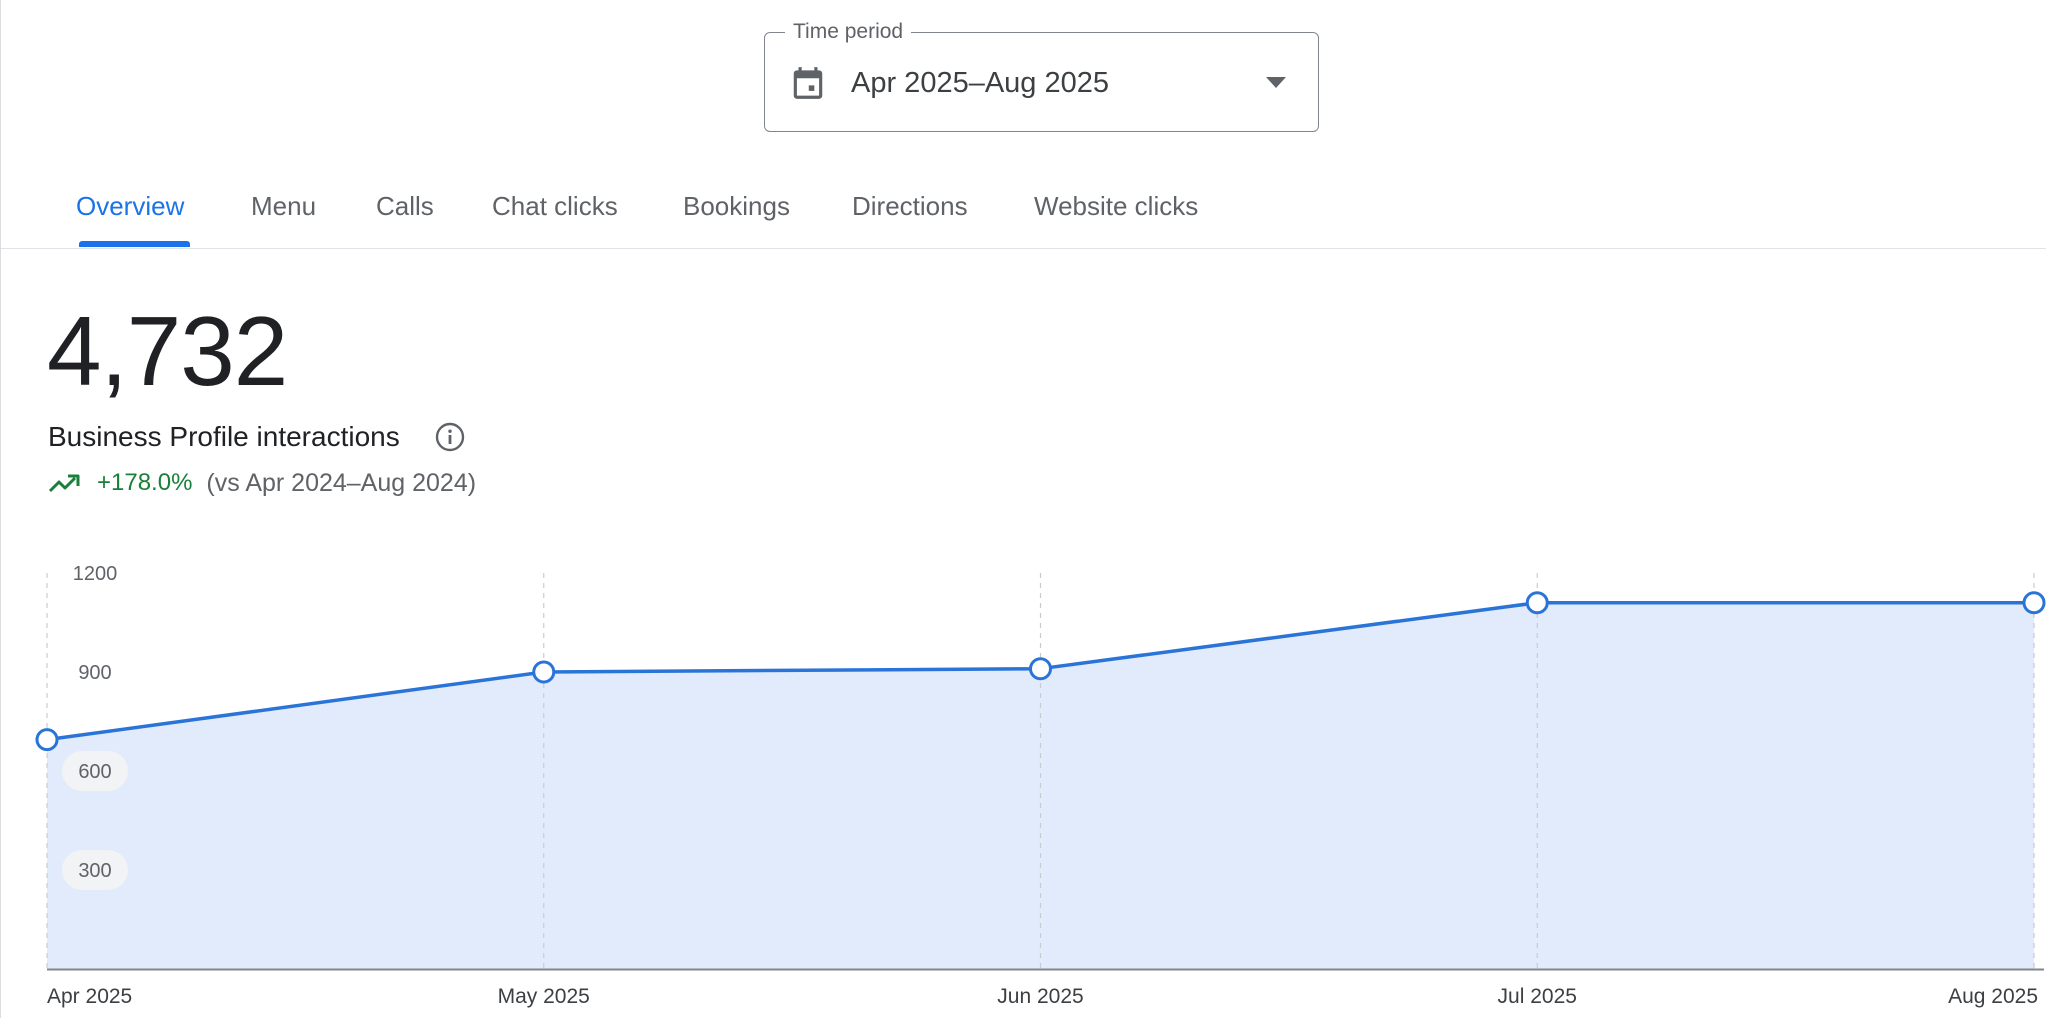  I want to click on tab-website-clicks: Website clicks, so click(1116, 206).